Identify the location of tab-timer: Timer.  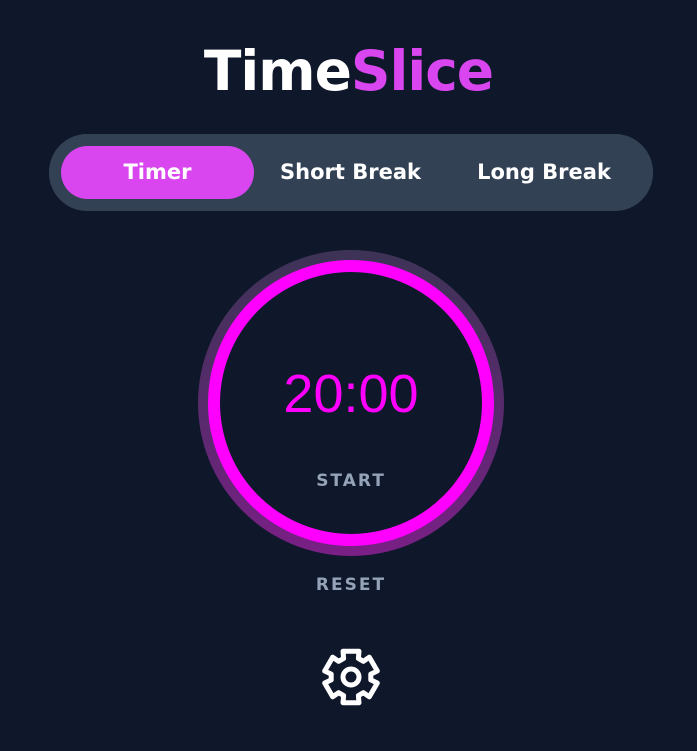
(157, 172).